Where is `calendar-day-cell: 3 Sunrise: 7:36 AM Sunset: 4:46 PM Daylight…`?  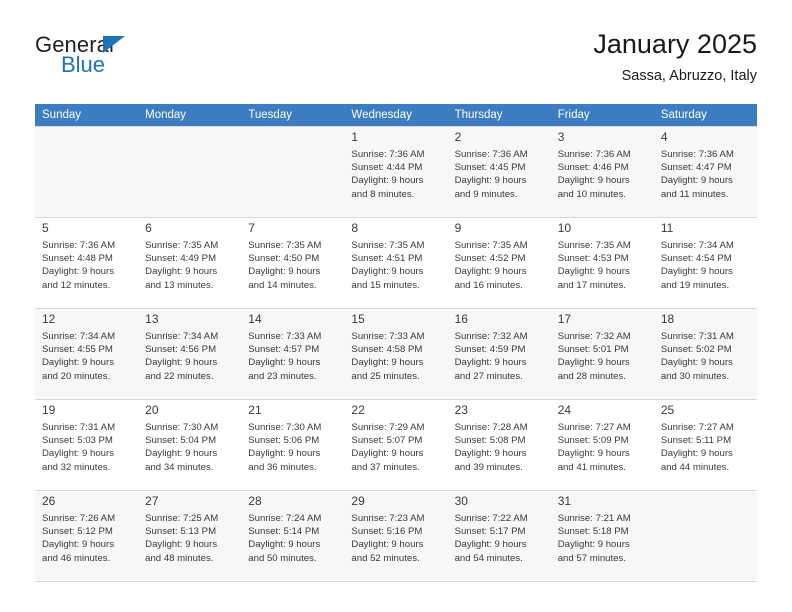 calendar-day-cell: 3 Sunrise: 7:36 AM Sunset: 4:46 PM Daylight… is located at coordinates (602, 172).